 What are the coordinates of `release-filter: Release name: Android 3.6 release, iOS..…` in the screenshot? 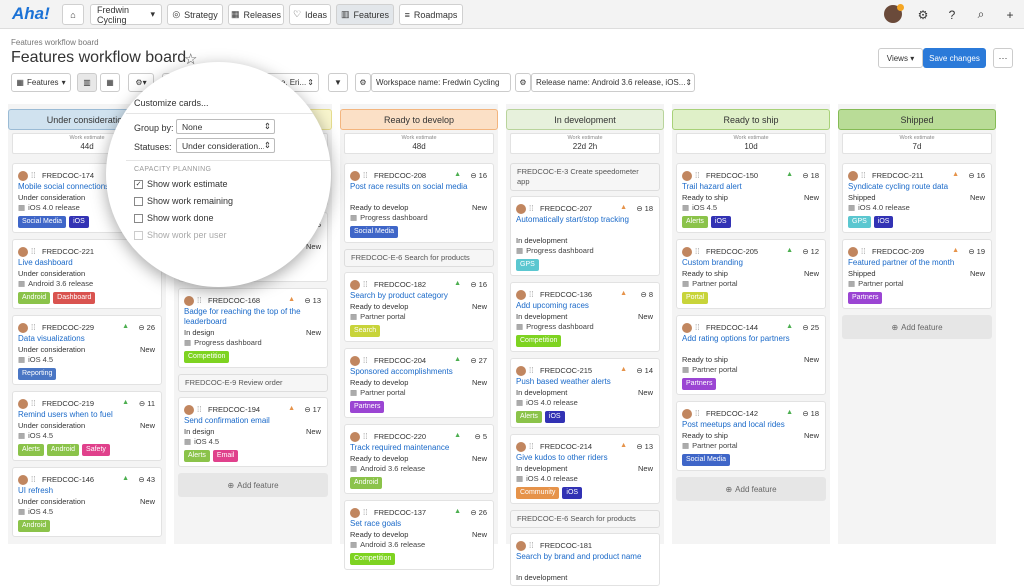 It's located at (613, 82).